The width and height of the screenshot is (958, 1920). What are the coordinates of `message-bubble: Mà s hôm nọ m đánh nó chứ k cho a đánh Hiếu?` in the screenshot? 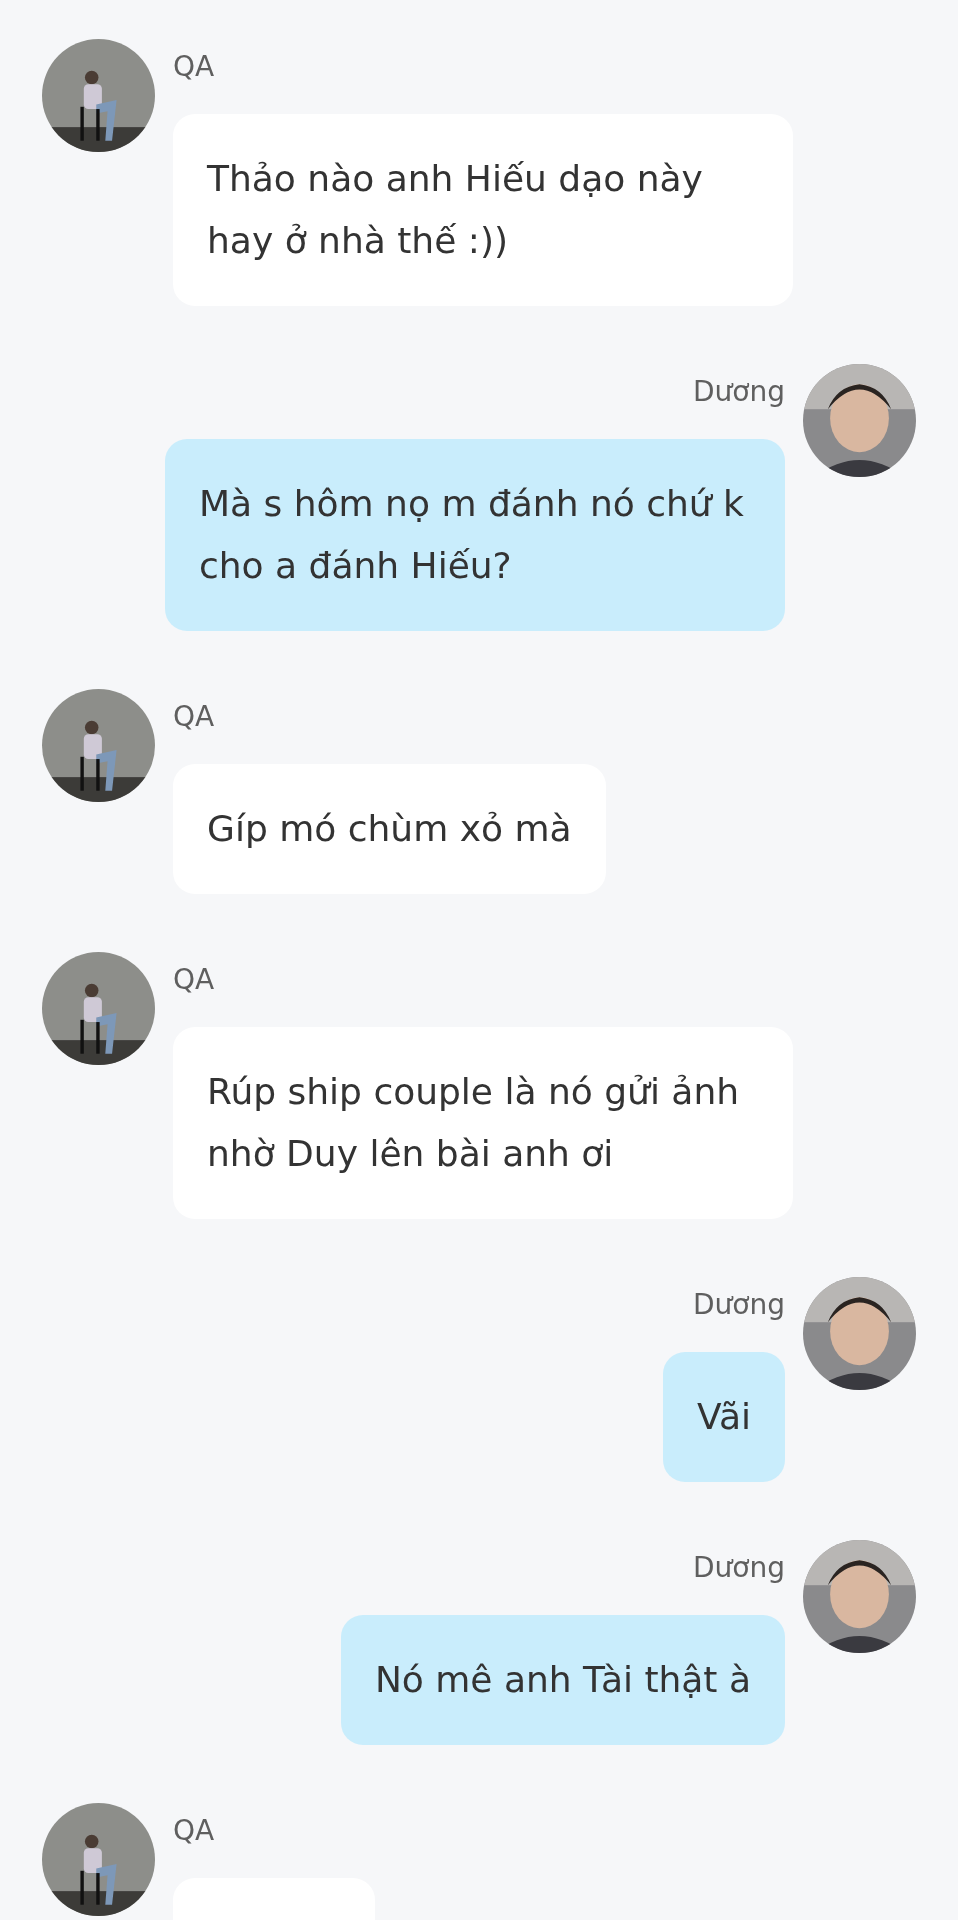 It's located at (475, 535).